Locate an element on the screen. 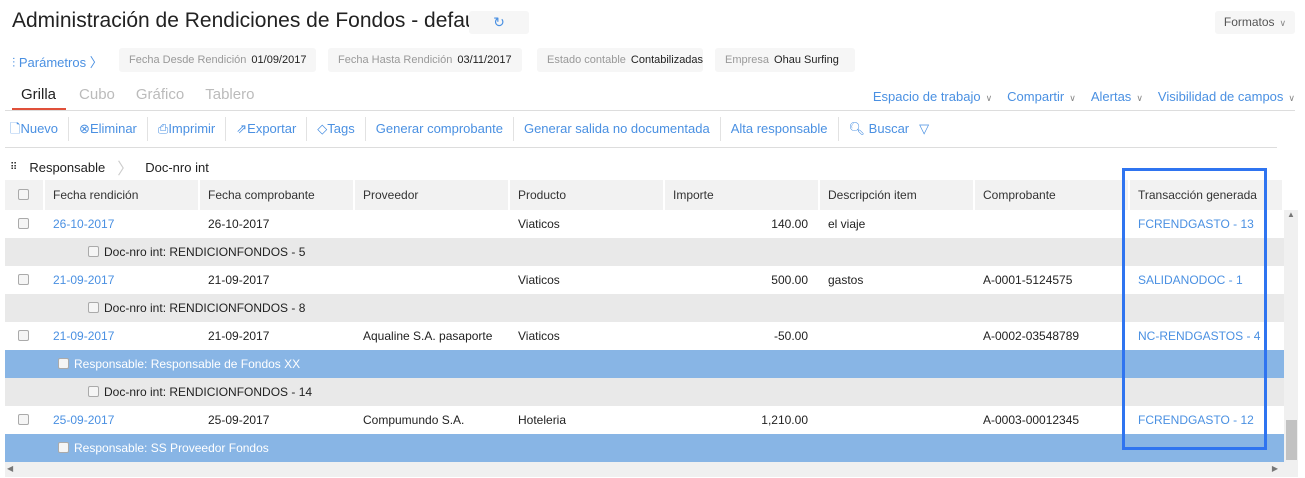 Image resolution: width=1305 pixels, height=478 pixels. print-icon: ⎙ is located at coordinates (163, 128).